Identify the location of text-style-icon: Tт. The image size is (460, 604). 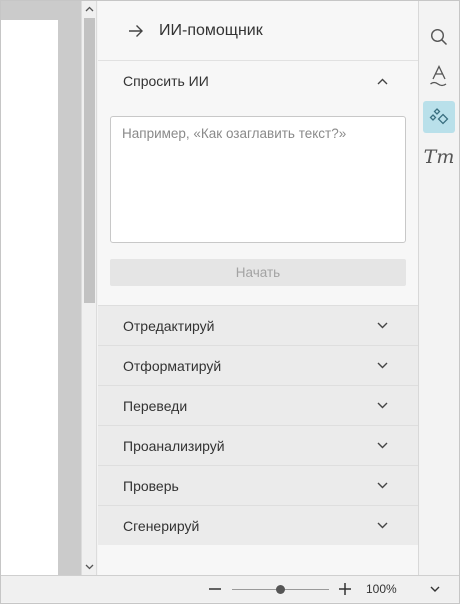
(439, 157).